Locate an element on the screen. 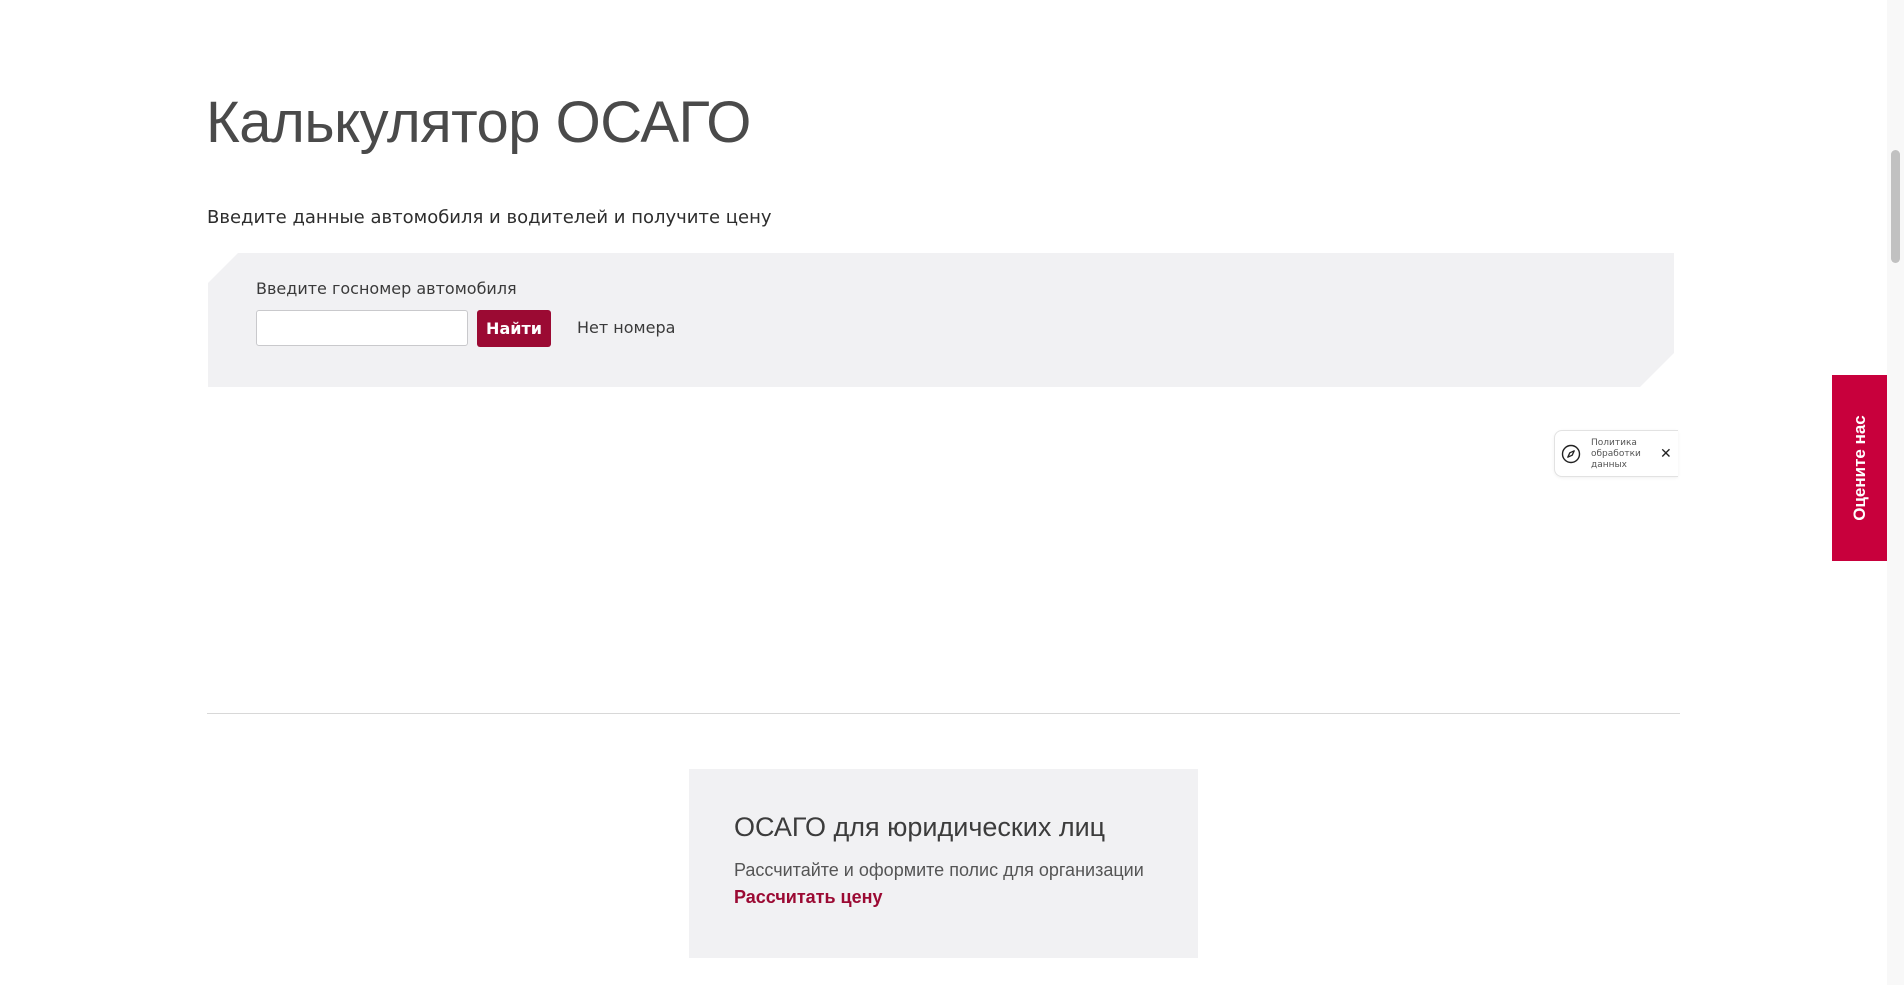 The height and width of the screenshot is (985, 1904). page-scrollbar is located at coordinates (1895, 492).